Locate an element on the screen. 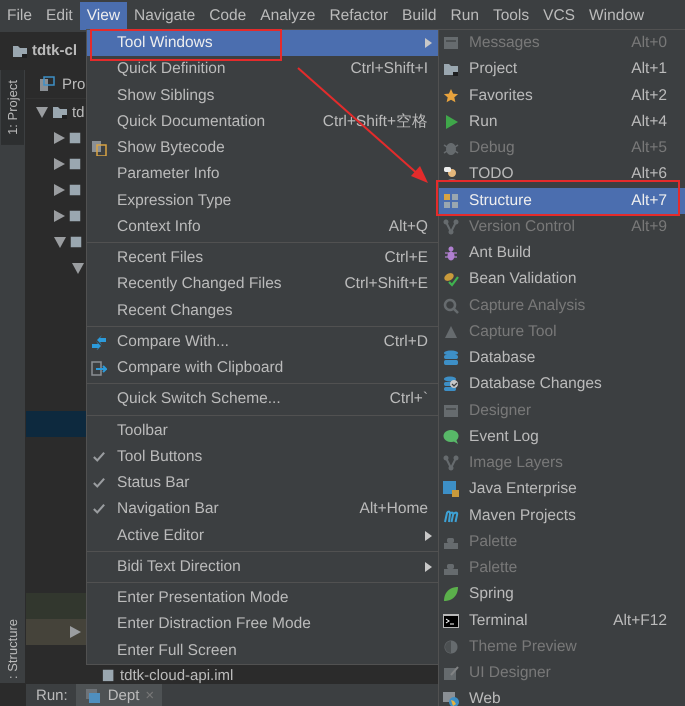  menu-item: Enter Presentation Mode is located at coordinates (262, 598).